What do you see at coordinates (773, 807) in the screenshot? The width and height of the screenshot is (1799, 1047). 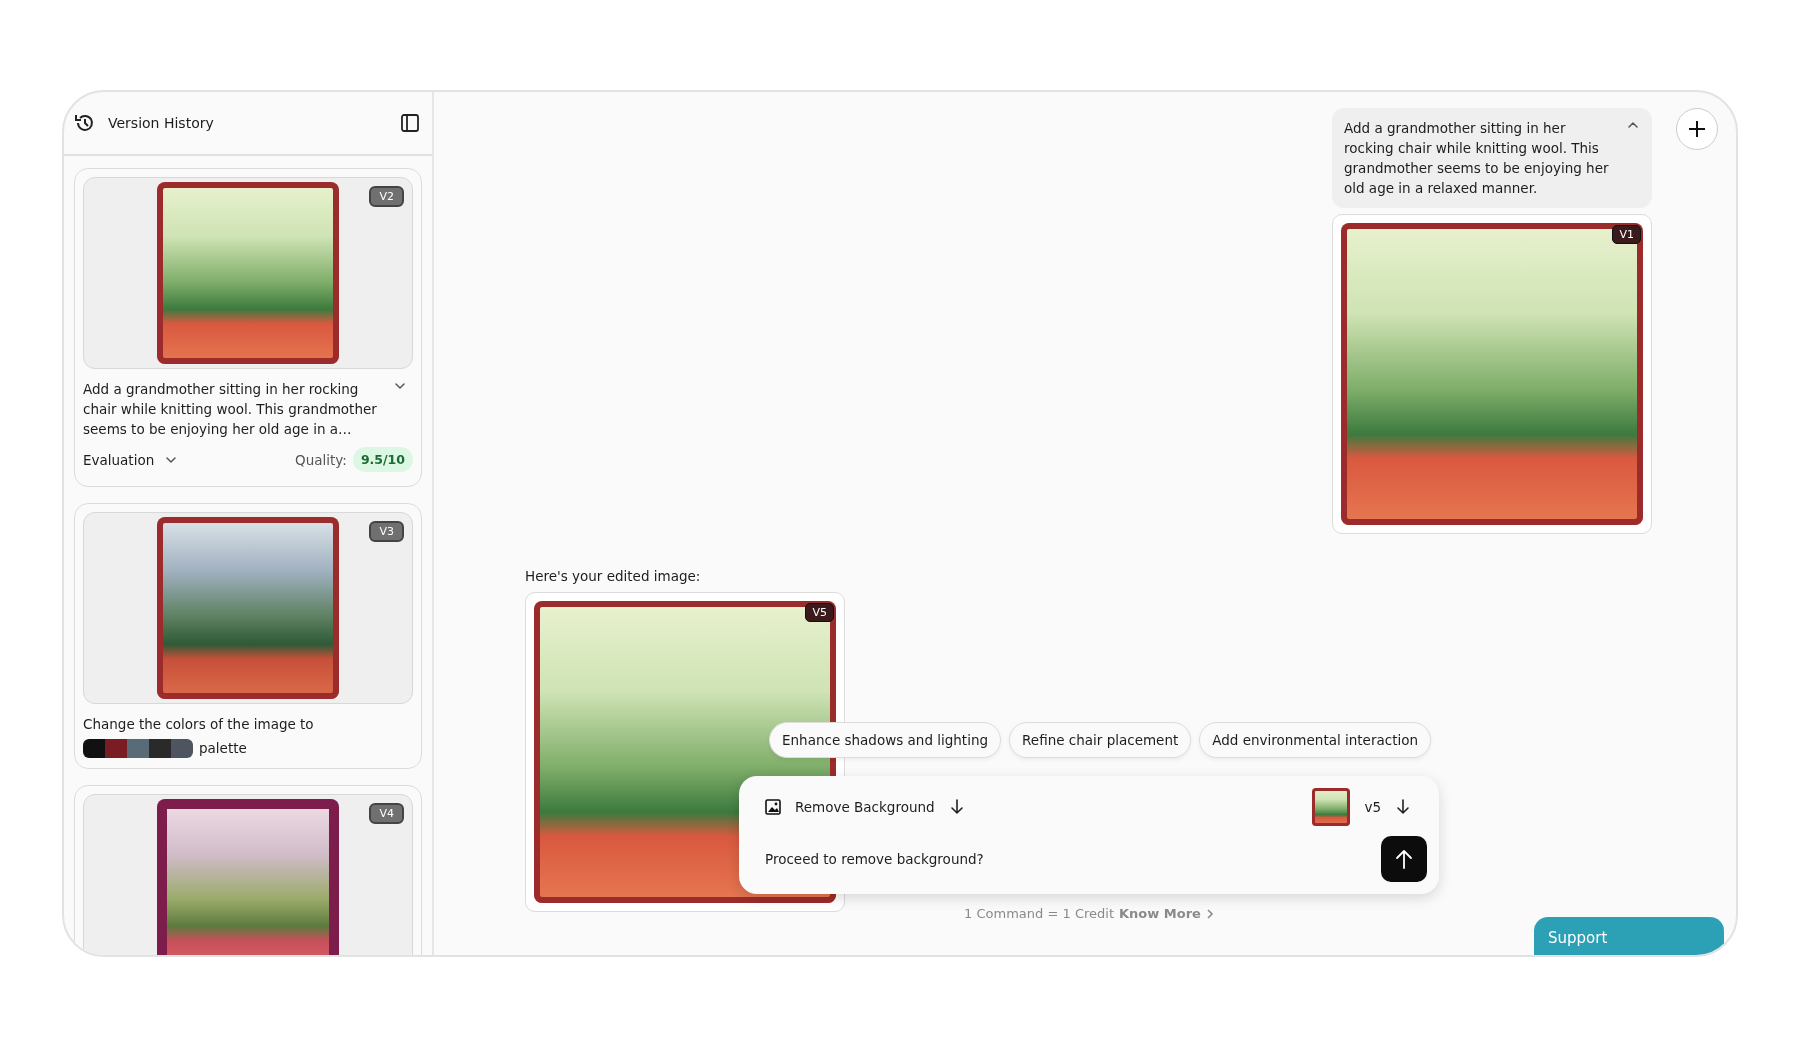 I see `image-icon` at bounding box center [773, 807].